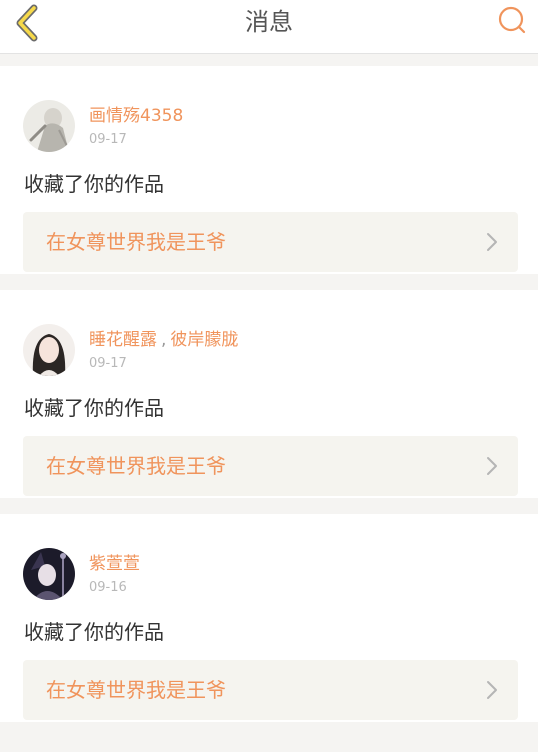  Describe the element at coordinates (123, 340) in the screenshot. I see `user-name: 睡花醒露` at that location.